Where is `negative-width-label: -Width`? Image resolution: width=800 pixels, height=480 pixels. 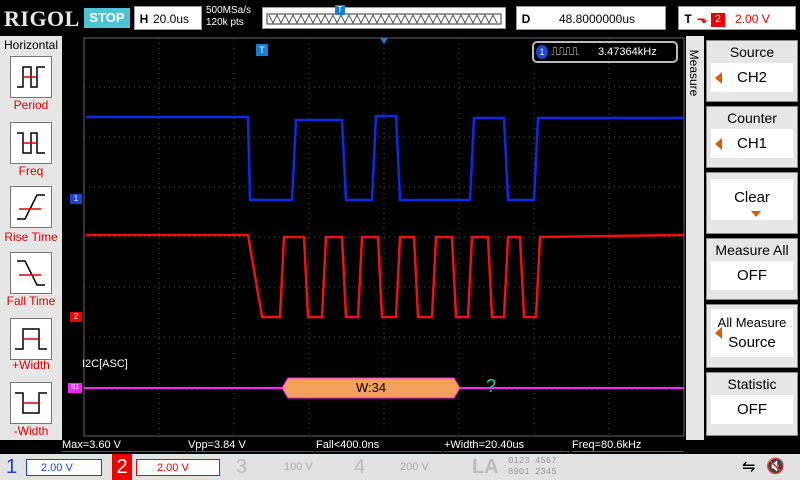 negative-width-label: -Width is located at coordinates (31, 431).